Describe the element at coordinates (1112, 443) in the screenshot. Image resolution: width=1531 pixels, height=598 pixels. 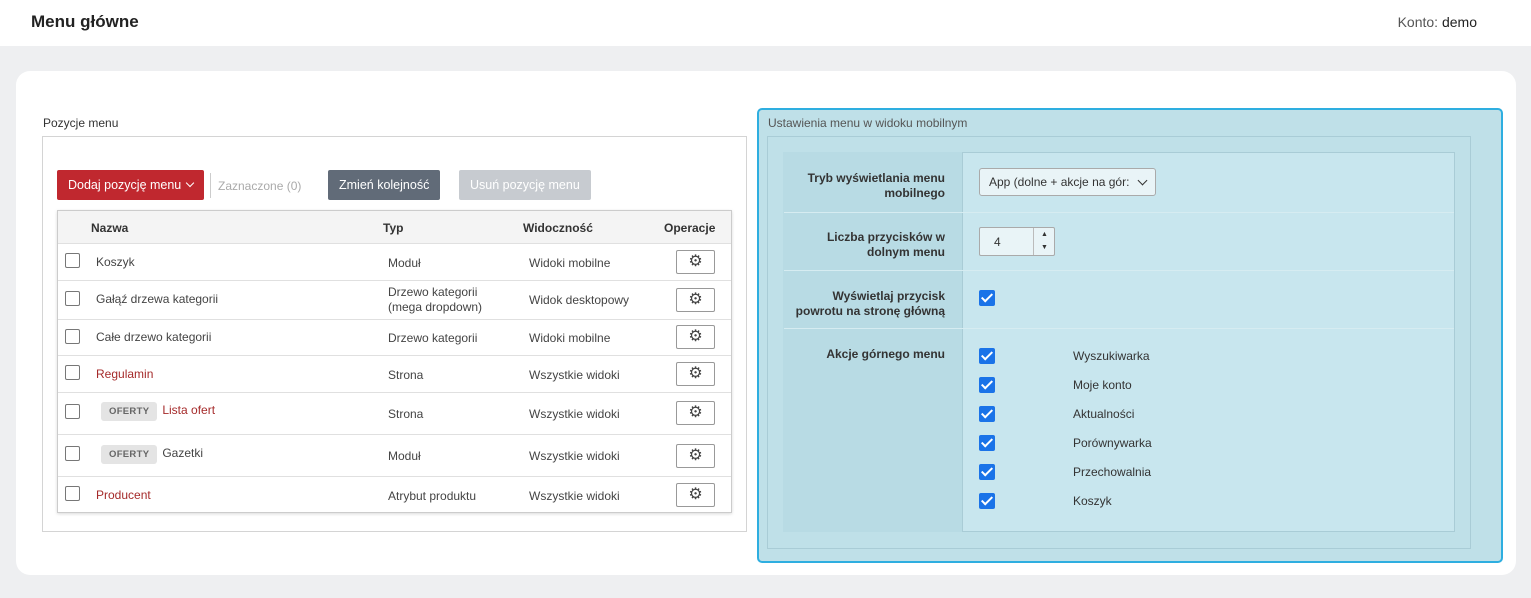
I see `action-label-compare: Porównywarka` at that location.